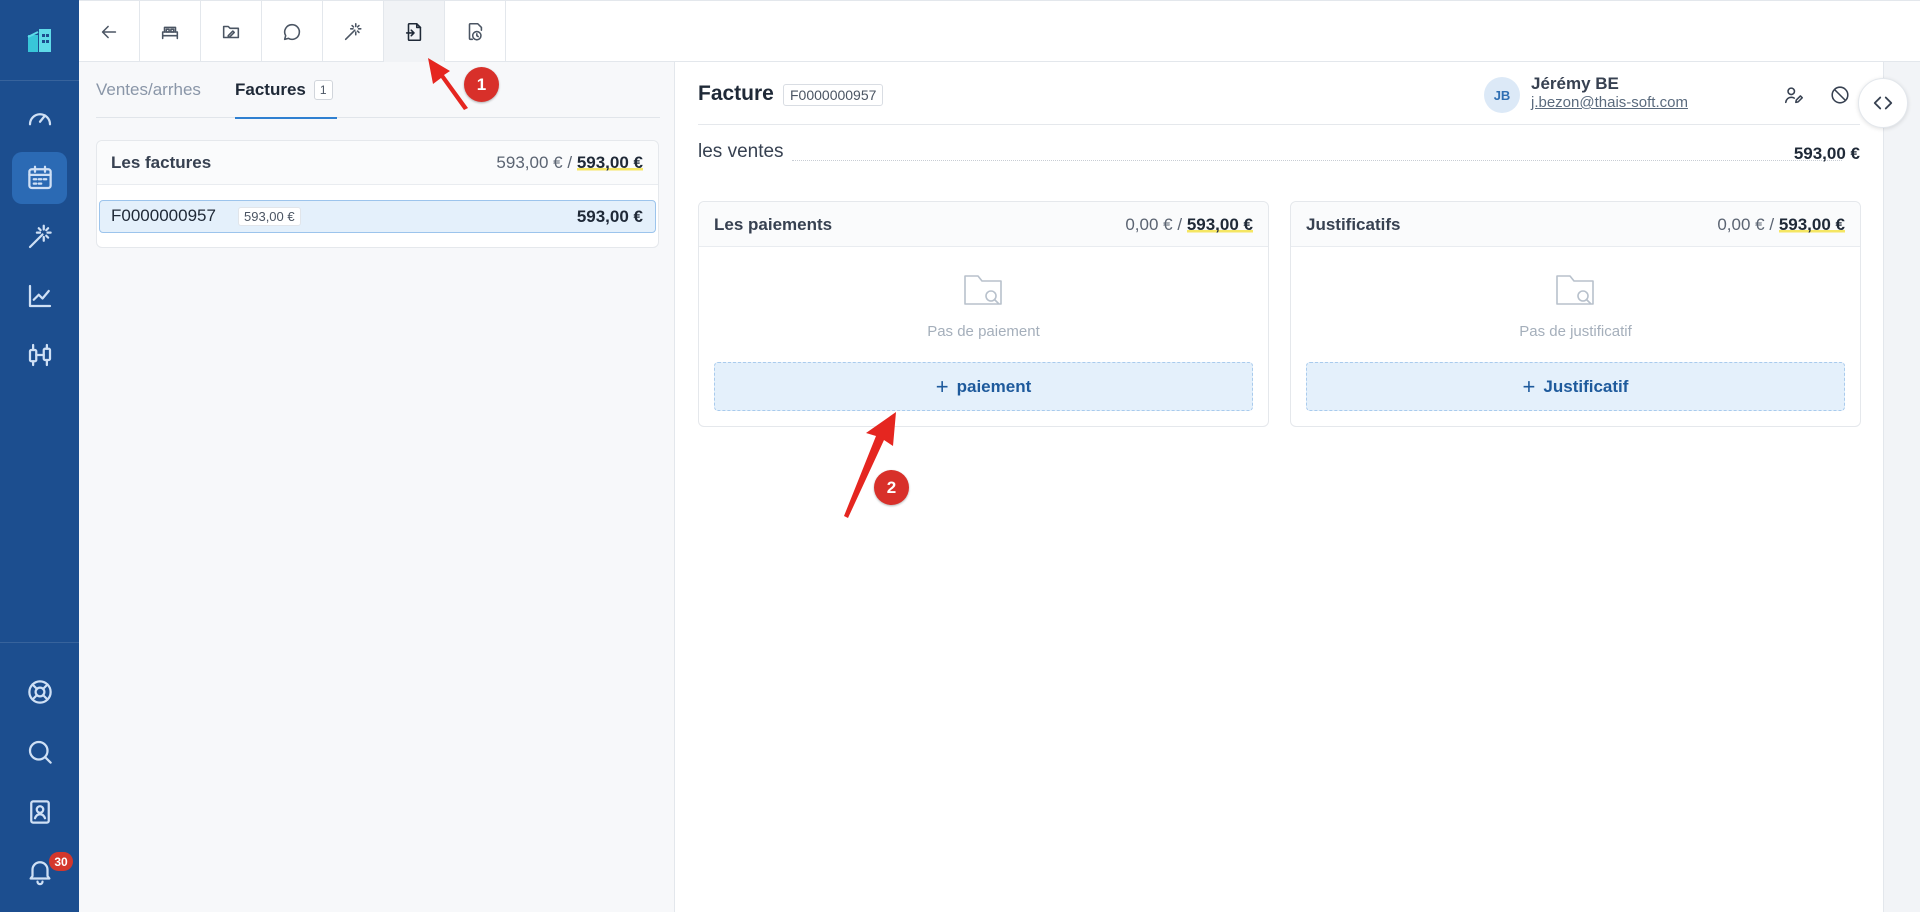 The height and width of the screenshot is (912, 1920). What do you see at coordinates (1586, 386) in the screenshot?
I see `add-justificatif-label: Justificatif` at bounding box center [1586, 386].